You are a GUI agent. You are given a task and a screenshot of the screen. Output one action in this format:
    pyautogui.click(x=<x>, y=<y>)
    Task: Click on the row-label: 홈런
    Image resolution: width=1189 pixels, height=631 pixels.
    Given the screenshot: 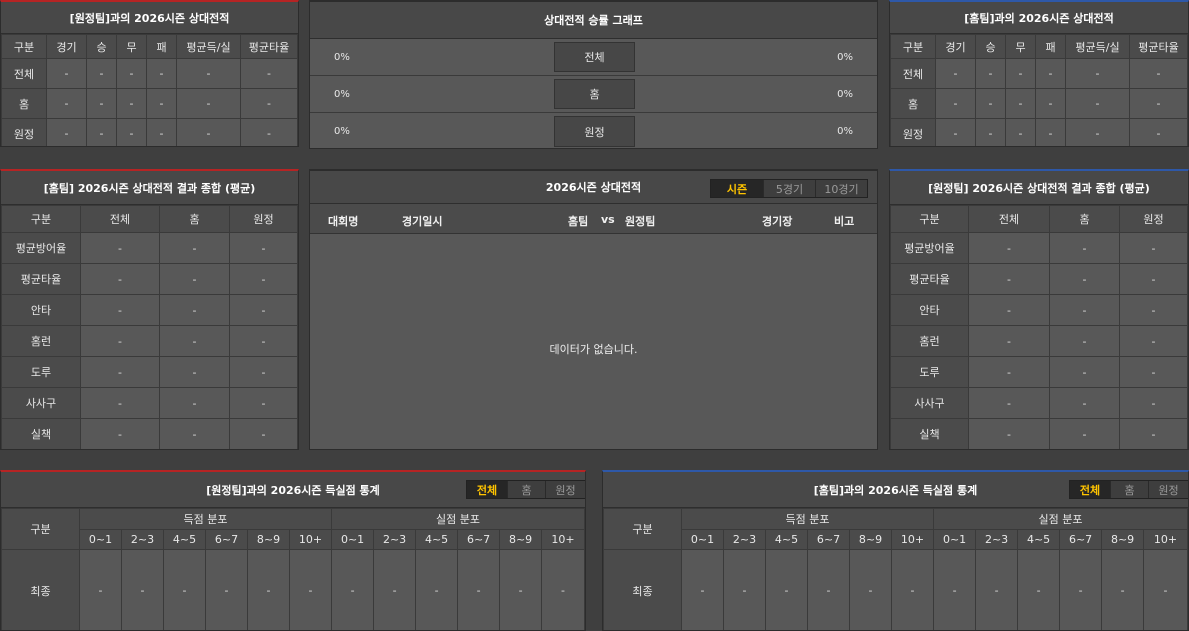 What is the action you would take?
    pyautogui.click(x=929, y=341)
    